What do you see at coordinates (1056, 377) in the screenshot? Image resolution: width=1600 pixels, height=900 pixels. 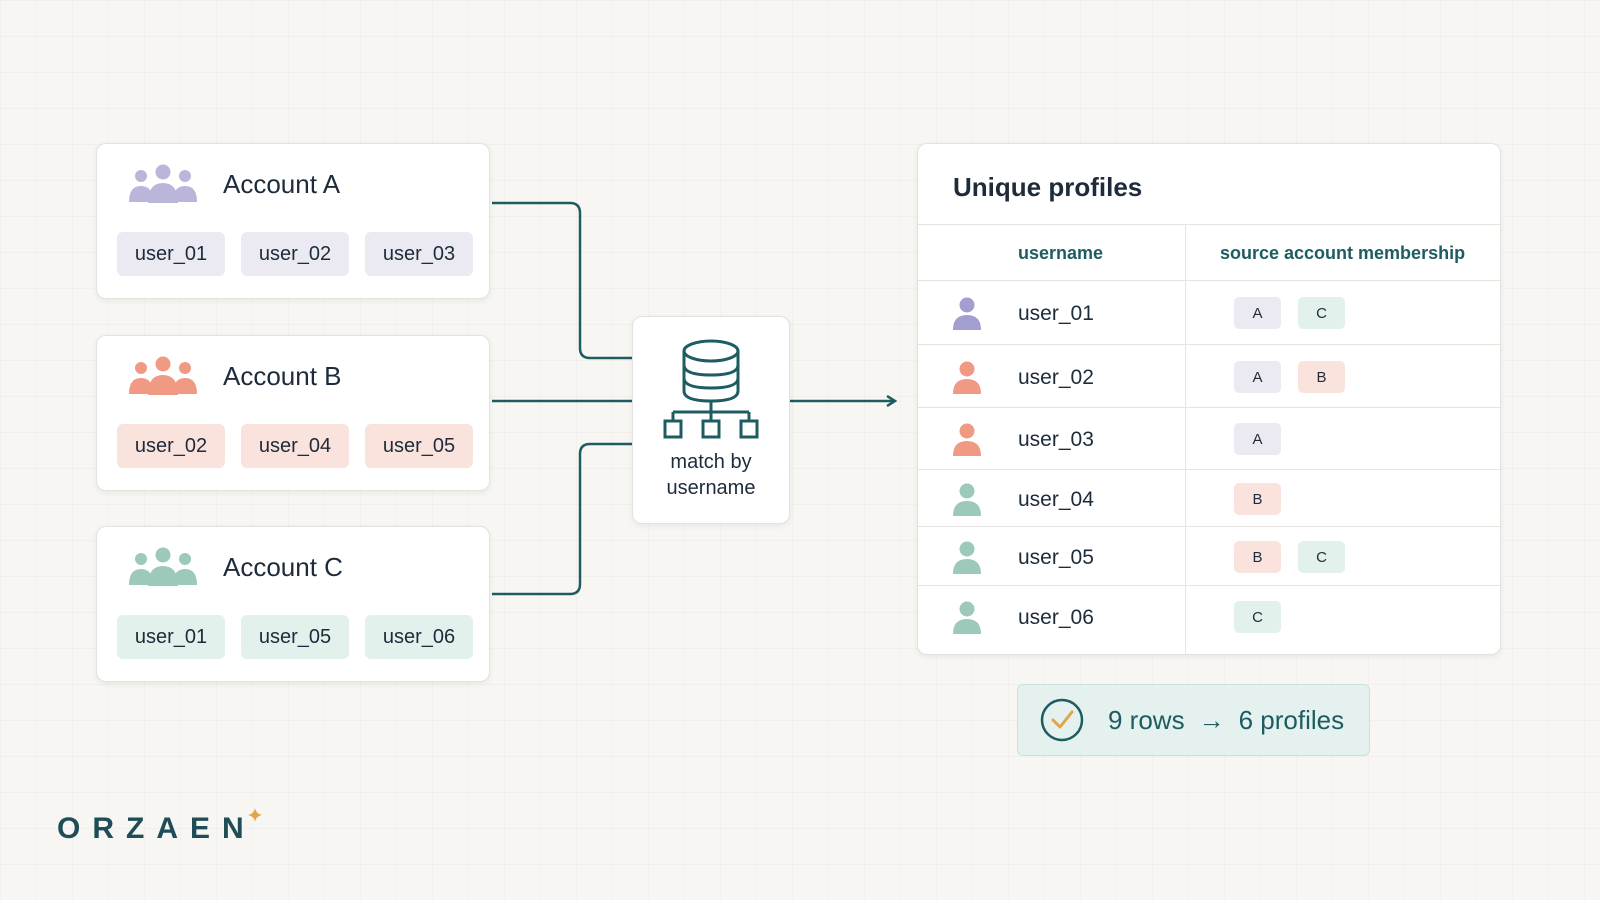 I see `row-username: user_02` at bounding box center [1056, 377].